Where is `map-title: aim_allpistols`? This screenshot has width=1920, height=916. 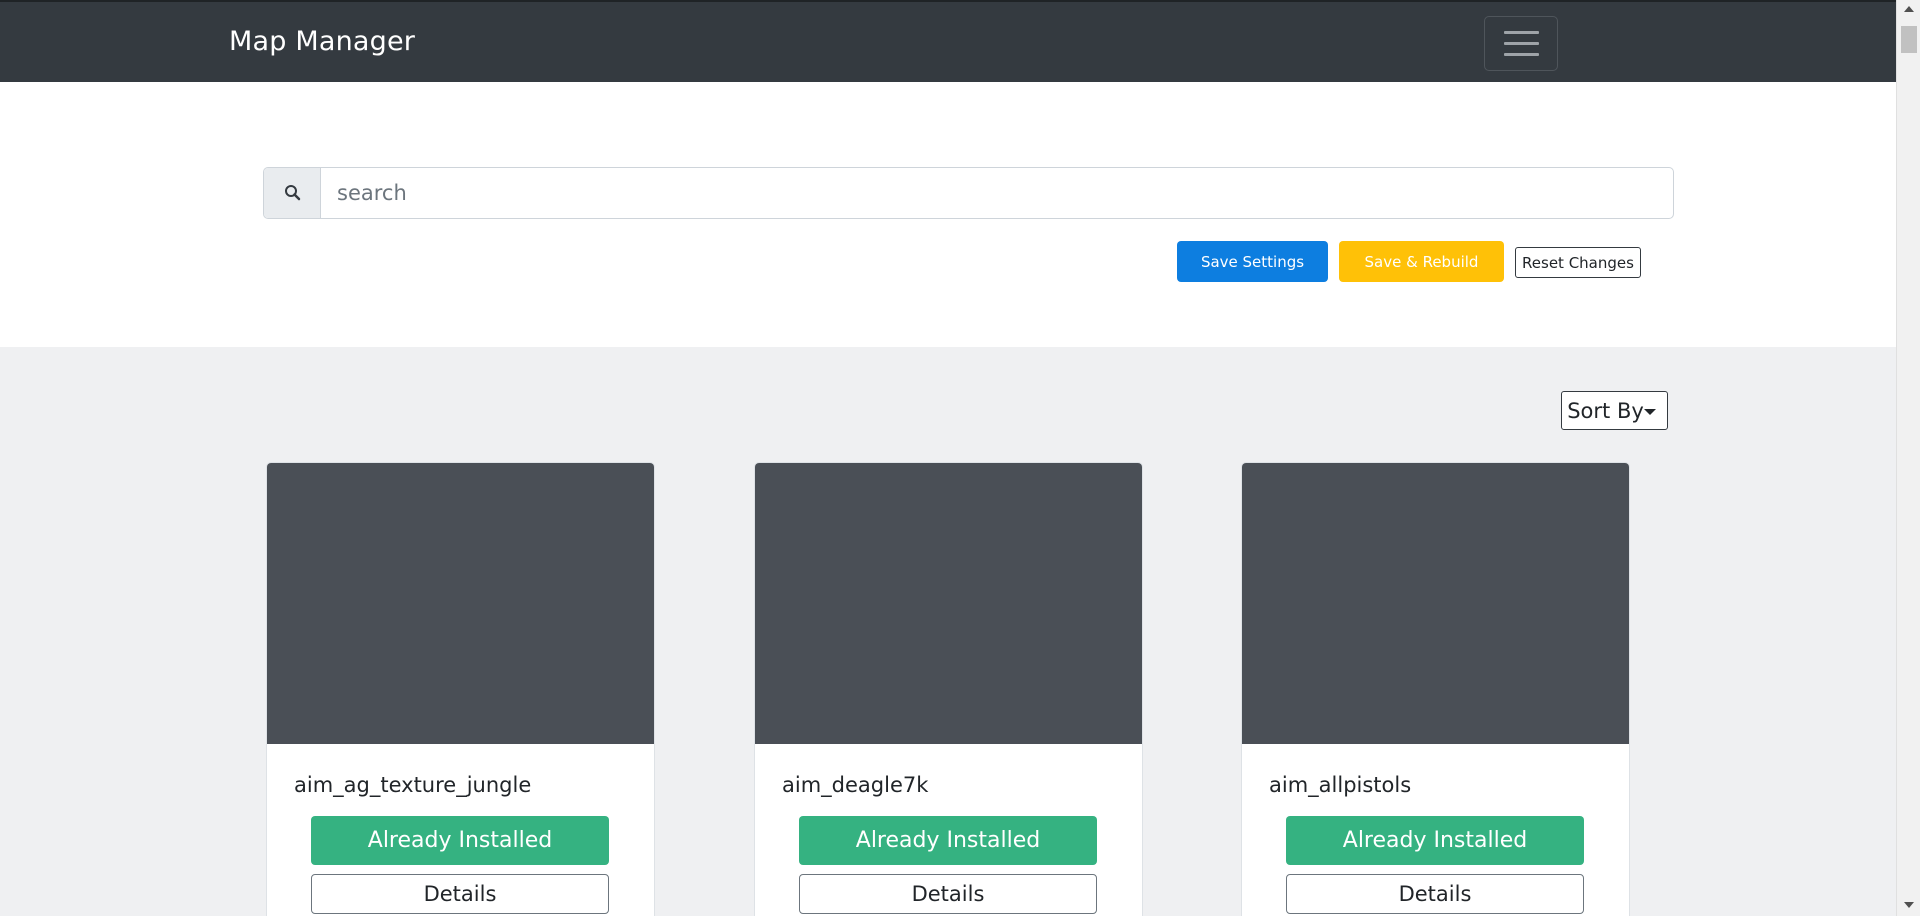 map-title: aim_allpistols is located at coordinates (1340, 785).